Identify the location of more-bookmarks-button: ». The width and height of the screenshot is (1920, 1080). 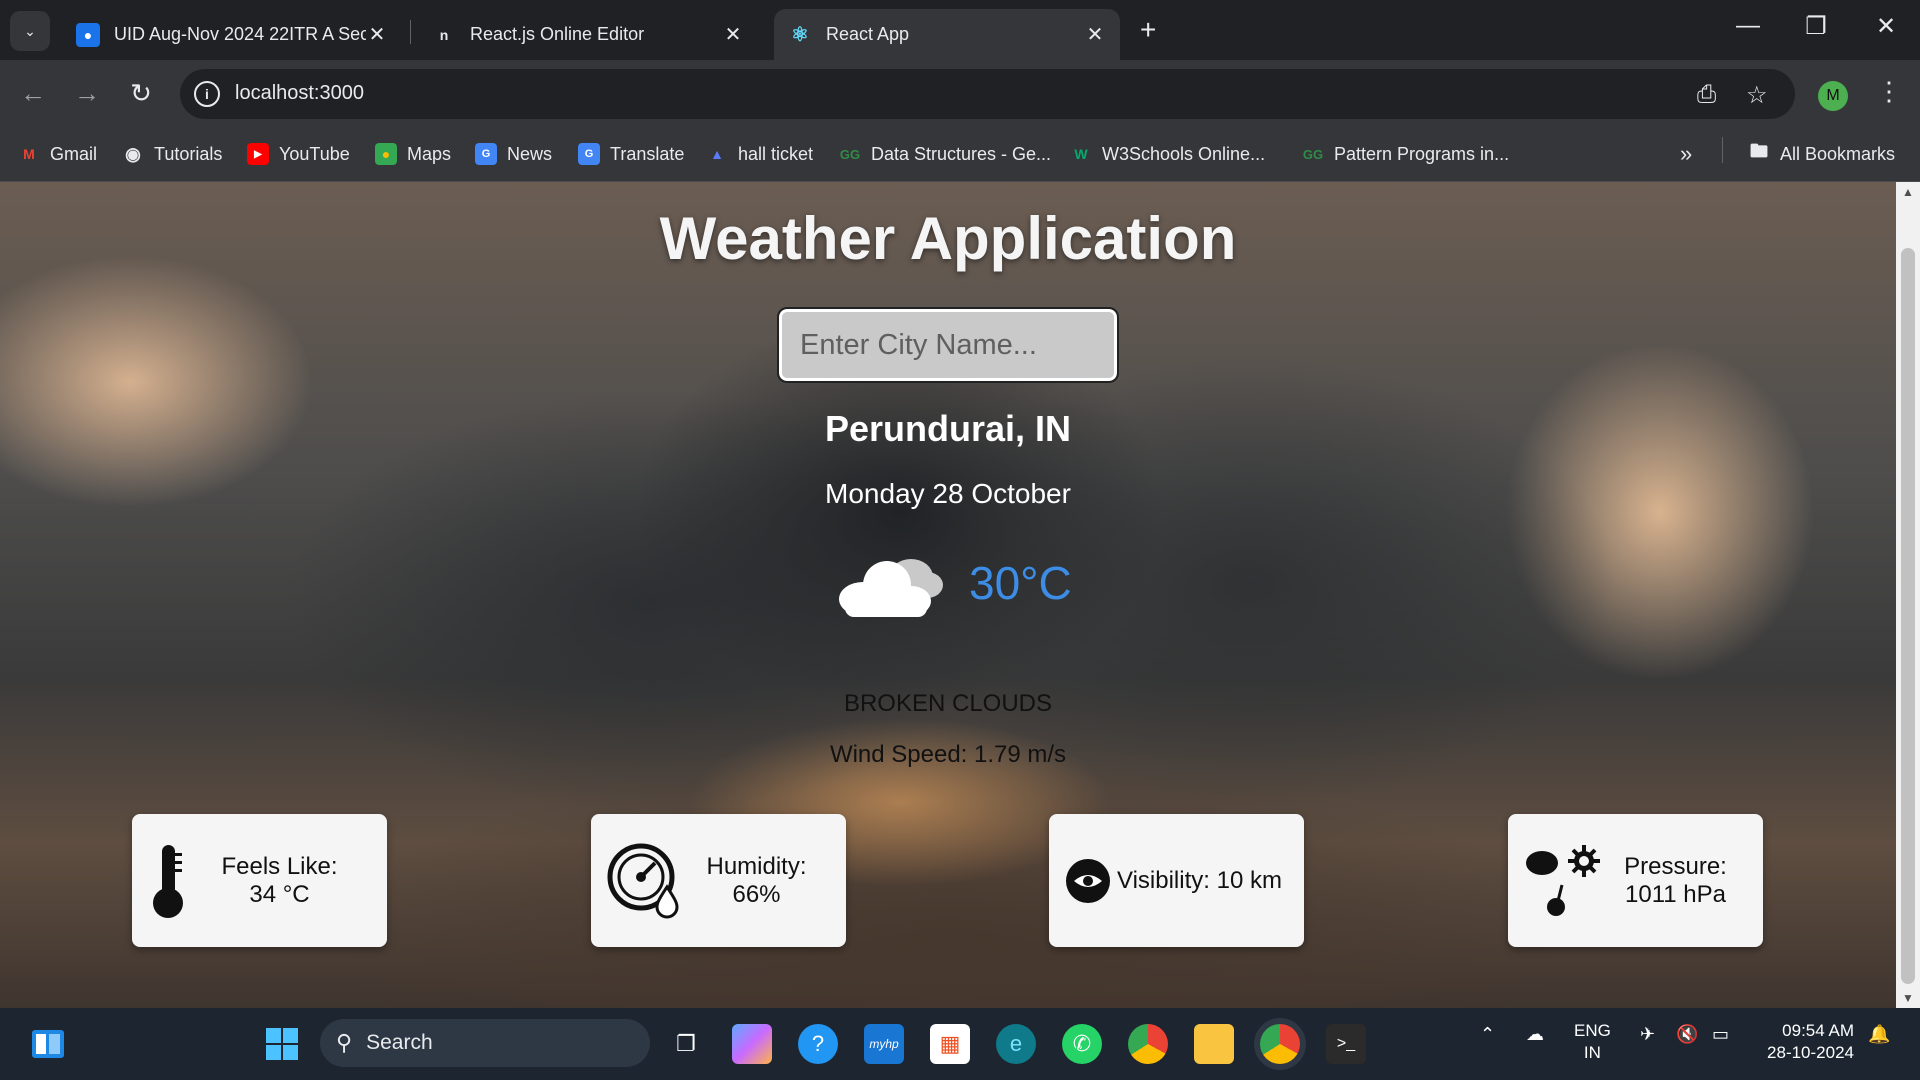
(1686, 154).